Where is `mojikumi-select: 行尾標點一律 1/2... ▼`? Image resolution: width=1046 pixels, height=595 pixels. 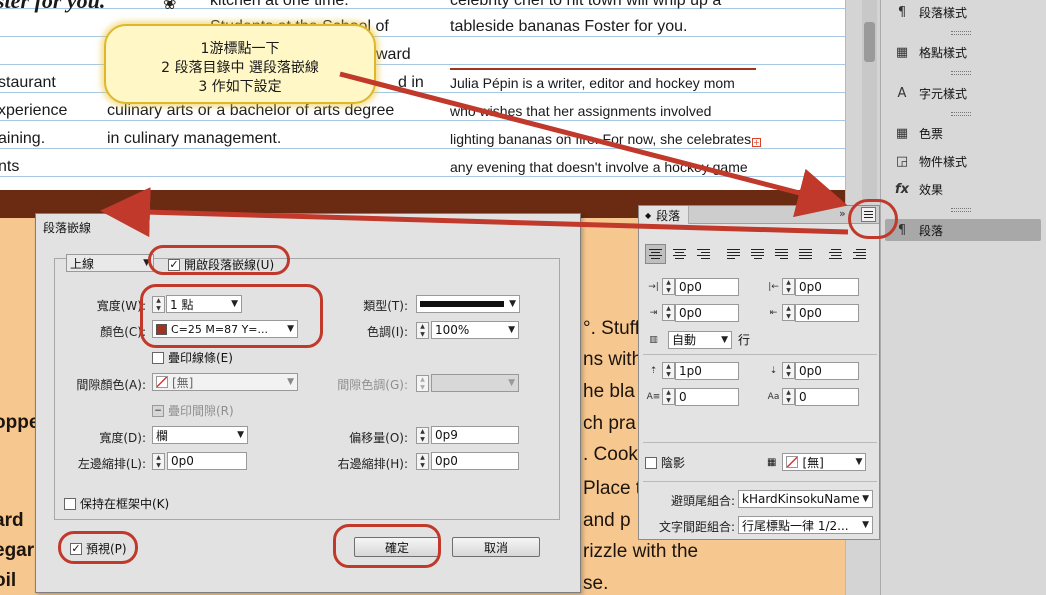
mojikumi-select: 行尾標點一律 1/2... ▼ is located at coordinates (805, 525).